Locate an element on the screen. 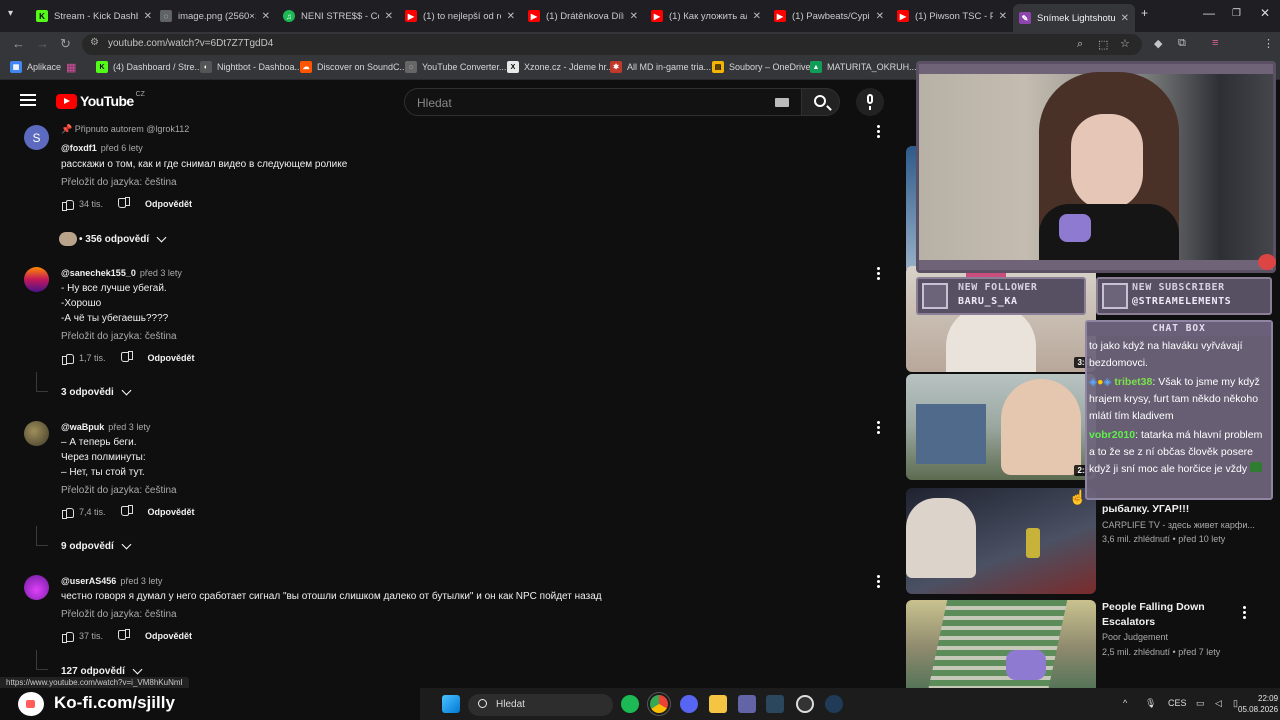  search-input: Hledat is located at coordinates (603, 102).